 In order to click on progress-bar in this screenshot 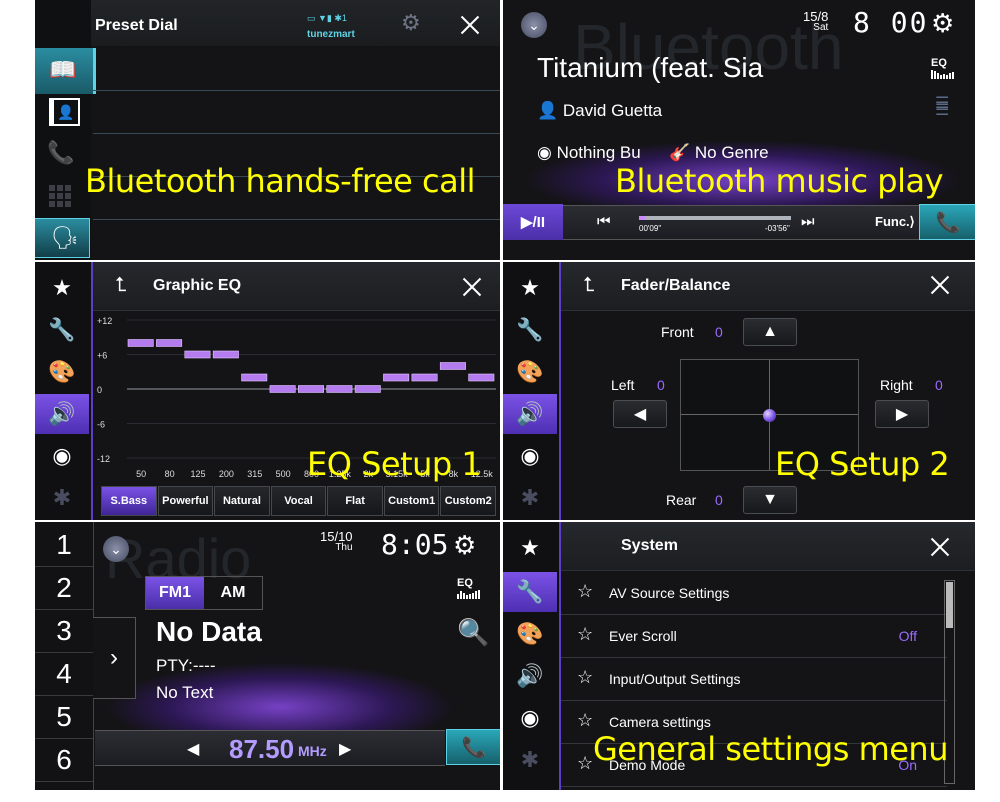, I will do `click(715, 218)`.